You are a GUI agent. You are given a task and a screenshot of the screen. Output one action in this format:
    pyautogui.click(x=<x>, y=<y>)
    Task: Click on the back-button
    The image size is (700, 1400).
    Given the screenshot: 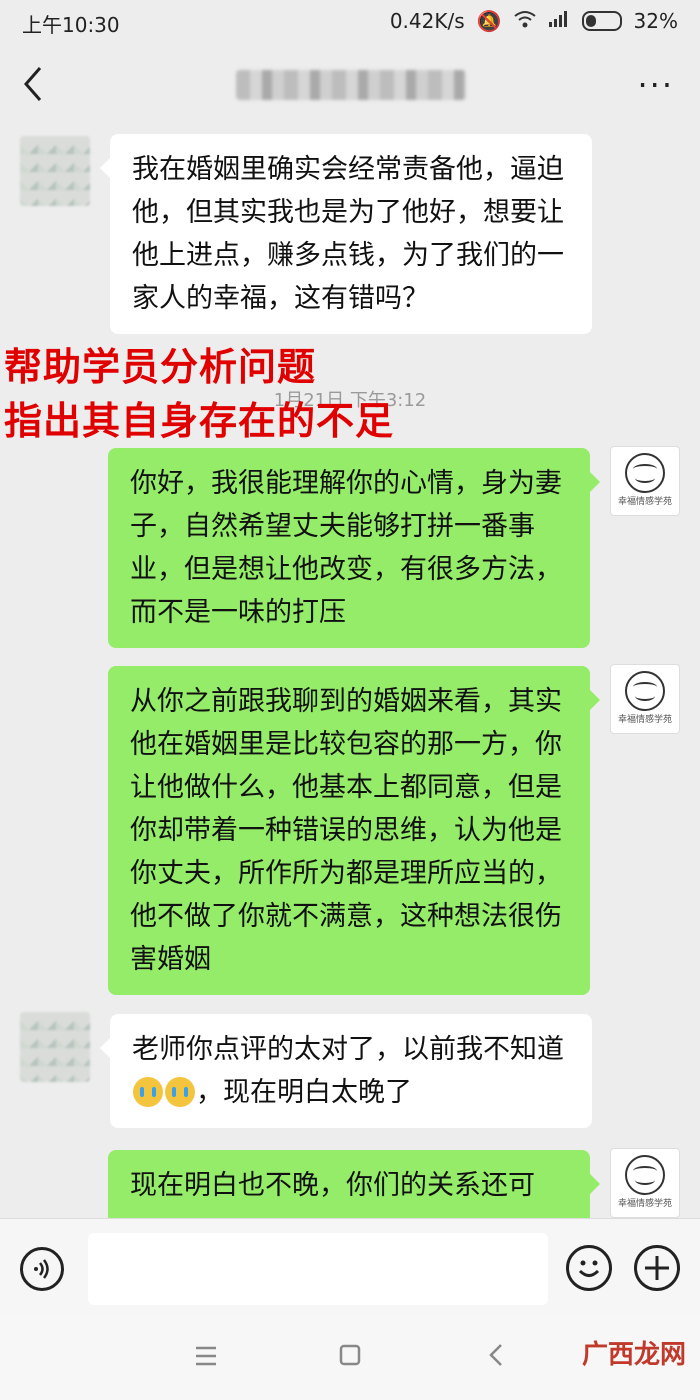 What is the action you would take?
    pyautogui.click(x=38, y=86)
    